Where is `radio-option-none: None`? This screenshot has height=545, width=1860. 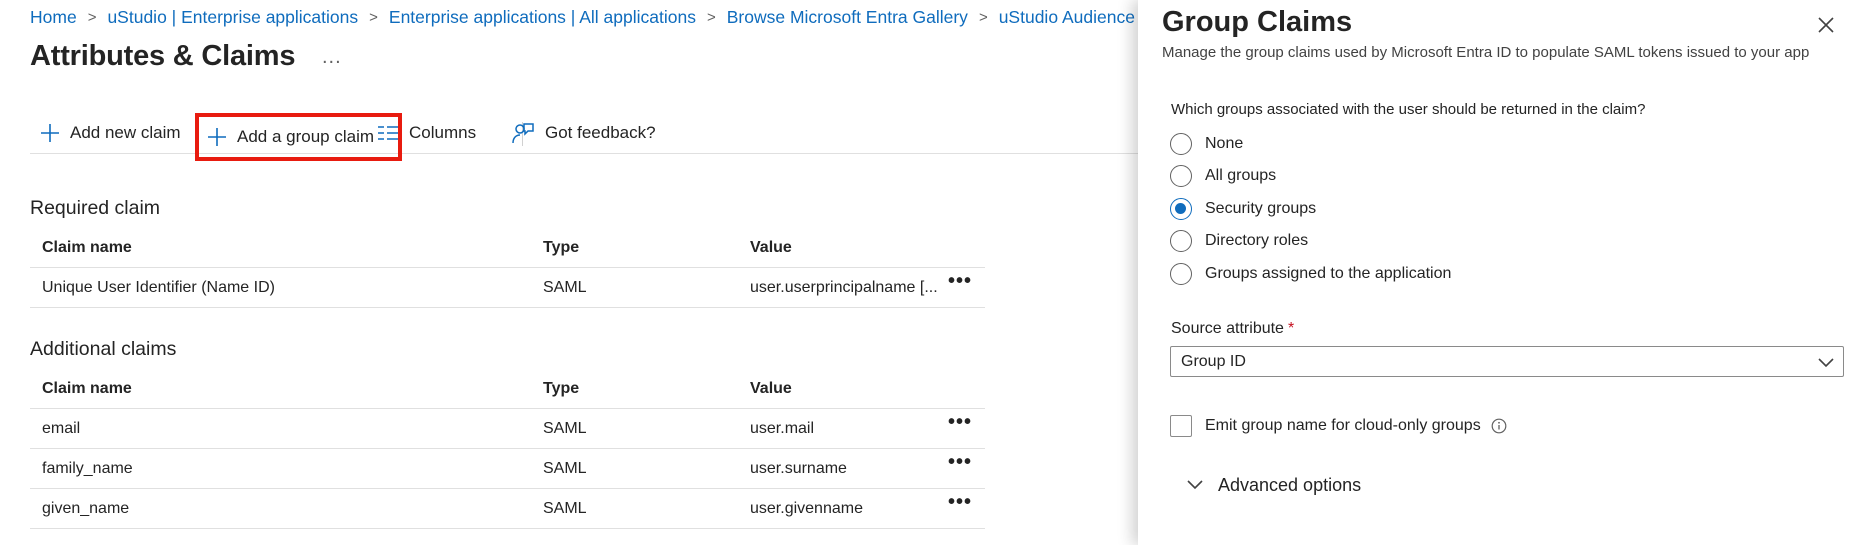
radio-option-none: None is located at coordinates (1206, 144).